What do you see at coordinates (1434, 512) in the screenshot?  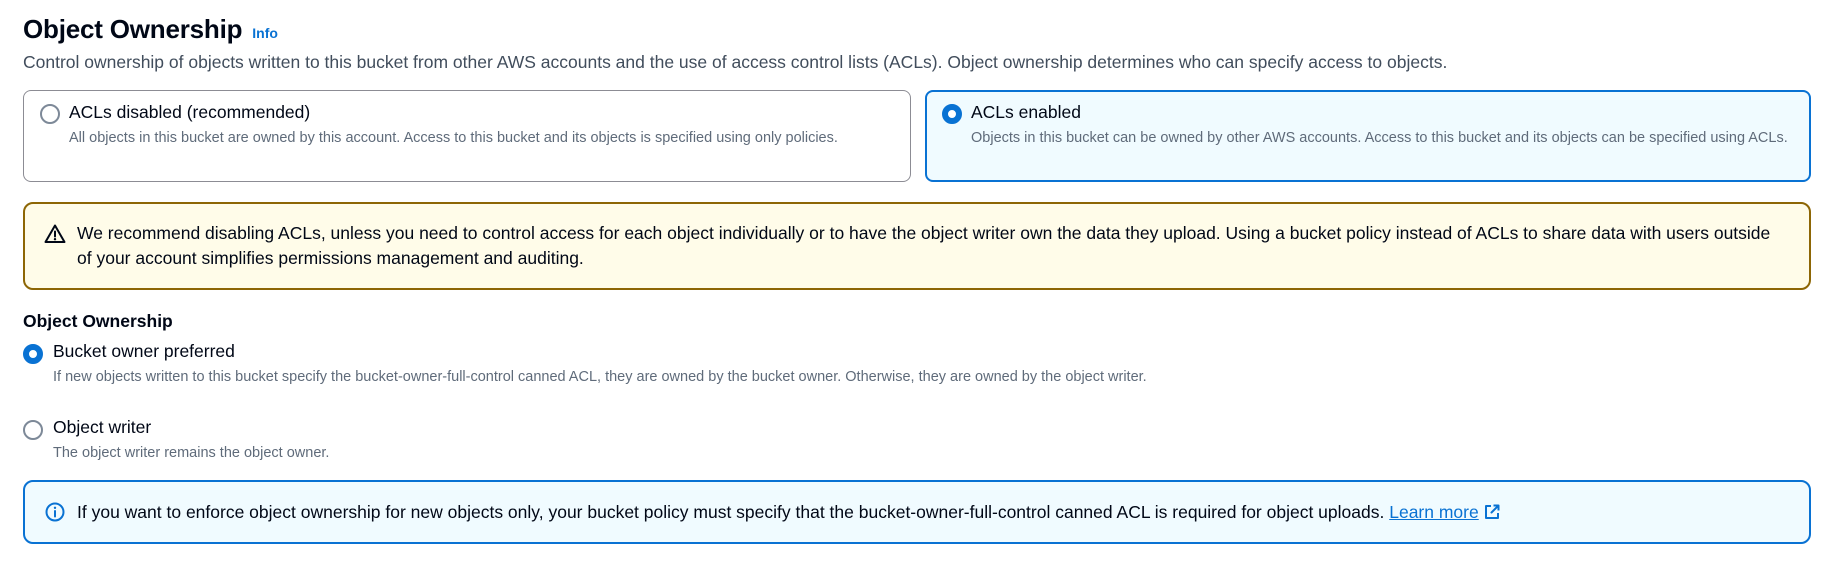 I see `learn-more-link: Learn more` at bounding box center [1434, 512].